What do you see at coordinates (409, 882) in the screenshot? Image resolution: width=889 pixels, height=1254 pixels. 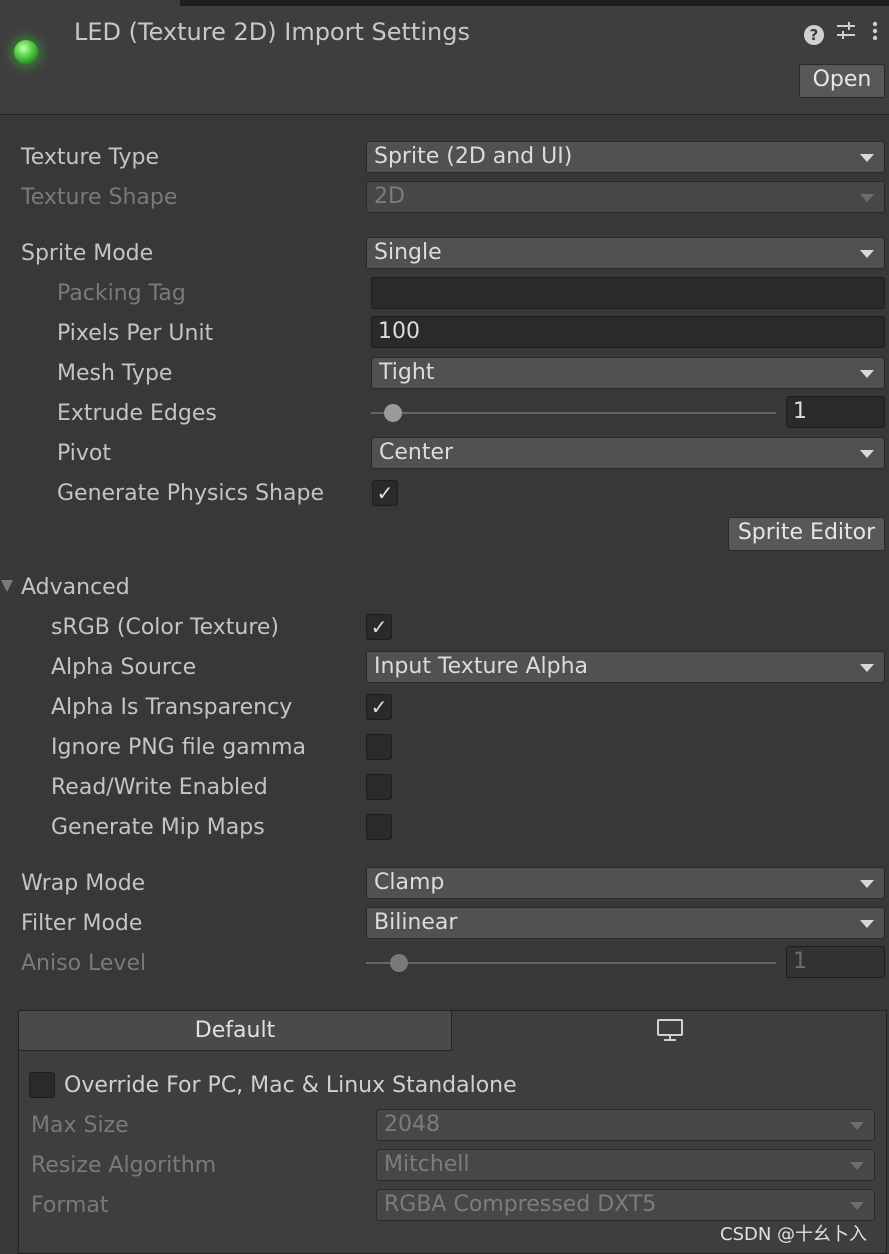 I see `wrap-mode-value: Clamp` at bounding box center [409, 882].